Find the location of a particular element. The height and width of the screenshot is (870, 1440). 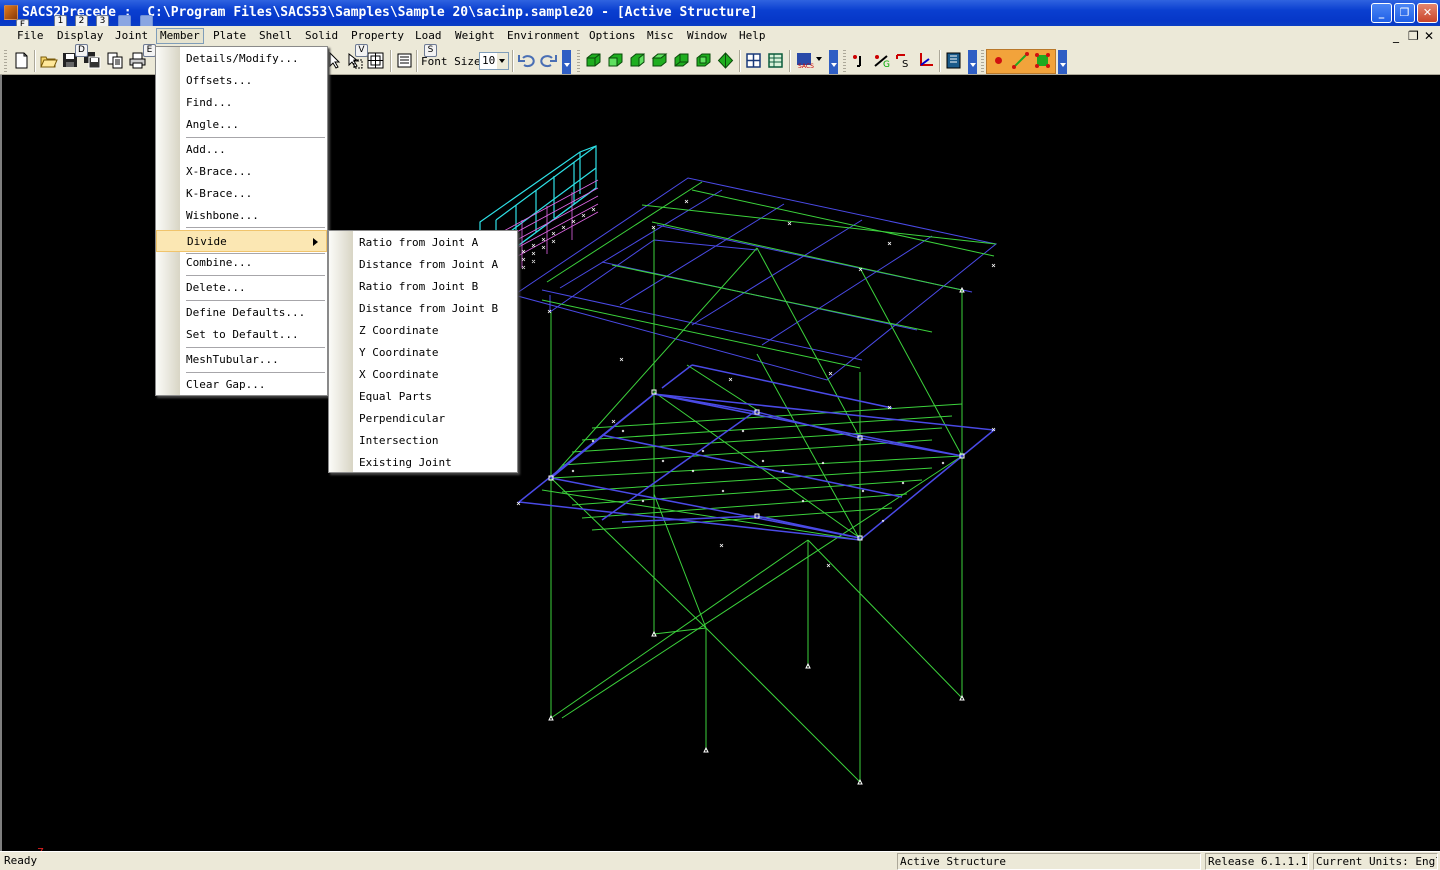

plate-mode-icon is located at coordinates (1042, 60).